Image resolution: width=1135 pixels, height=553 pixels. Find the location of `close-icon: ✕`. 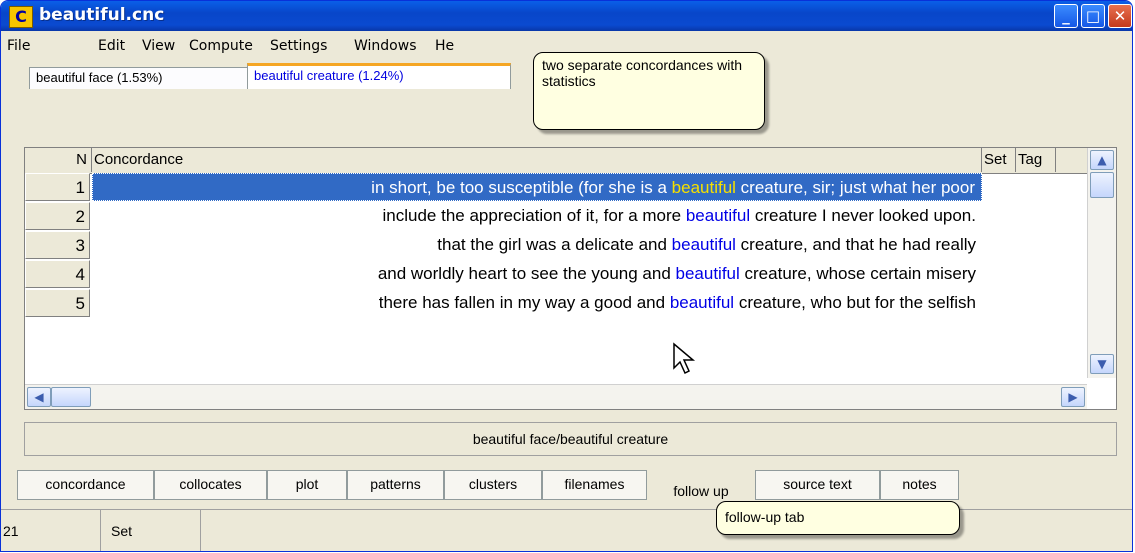

close-icon: ✕ is located at coordinates (1120, 16).